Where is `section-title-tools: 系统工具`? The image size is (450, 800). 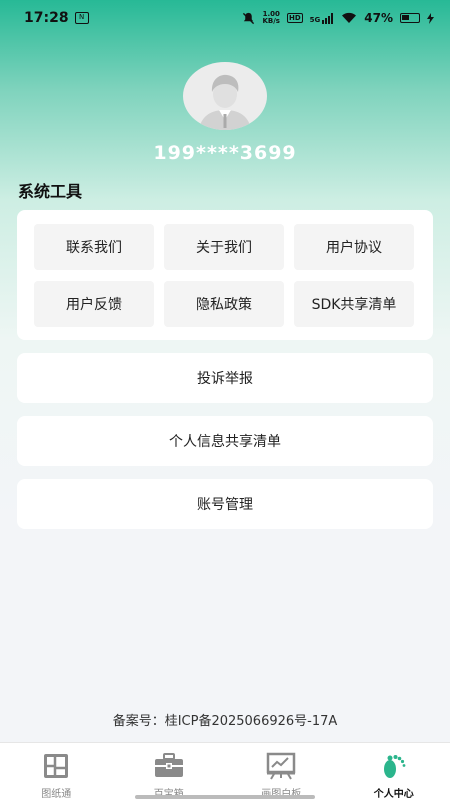
section-title-tools: 系统工具 is located at coordinates (50, 191).